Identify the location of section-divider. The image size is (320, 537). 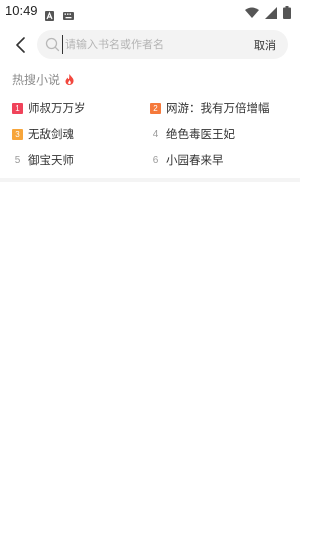
(150, 180).